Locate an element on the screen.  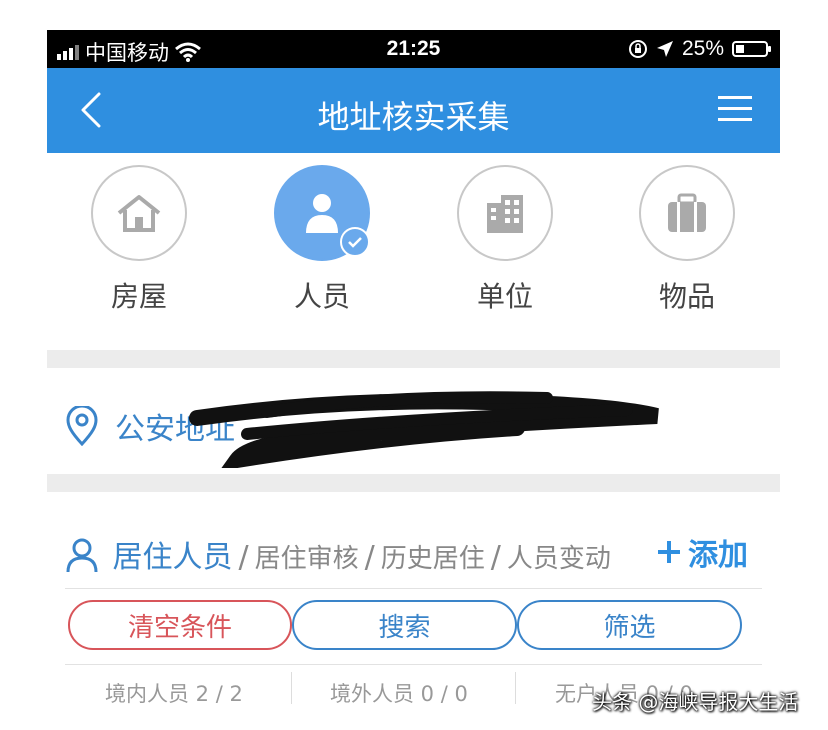
category-label: 房屋 is located at coordinates (138, 296).